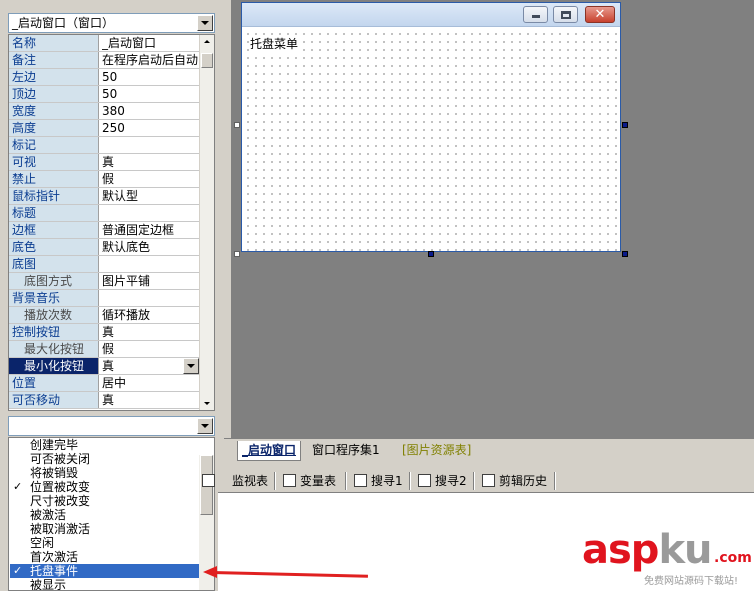 The image size is (754, 591). Describe the element at coordinates (667, 557) in the screenshot. I see `watermark: aspku .com 免费网站源码下载站!` at that location.